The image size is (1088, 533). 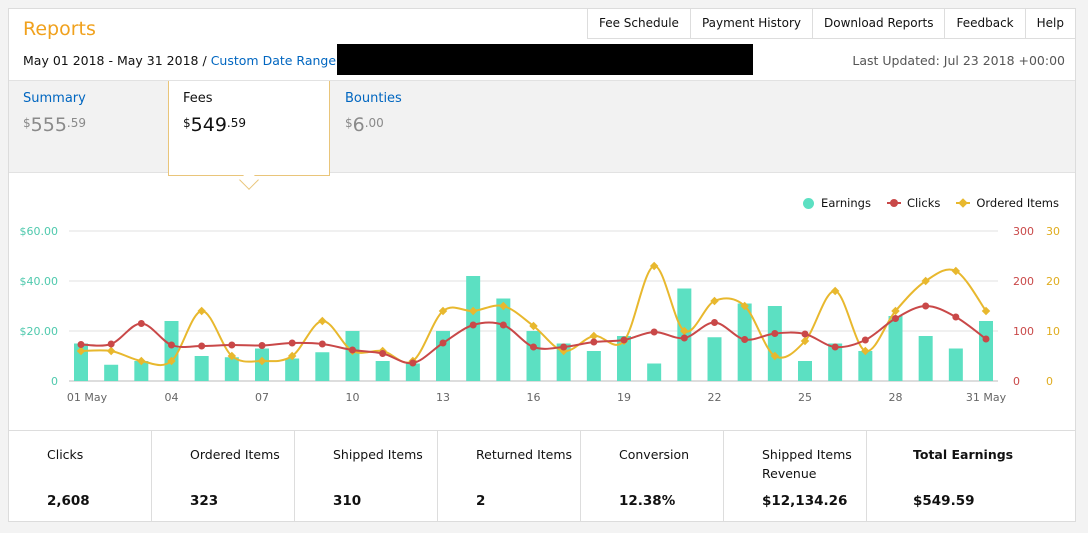 I want to click on download-reports-button: Download Reports, so click(x=879, y=23).